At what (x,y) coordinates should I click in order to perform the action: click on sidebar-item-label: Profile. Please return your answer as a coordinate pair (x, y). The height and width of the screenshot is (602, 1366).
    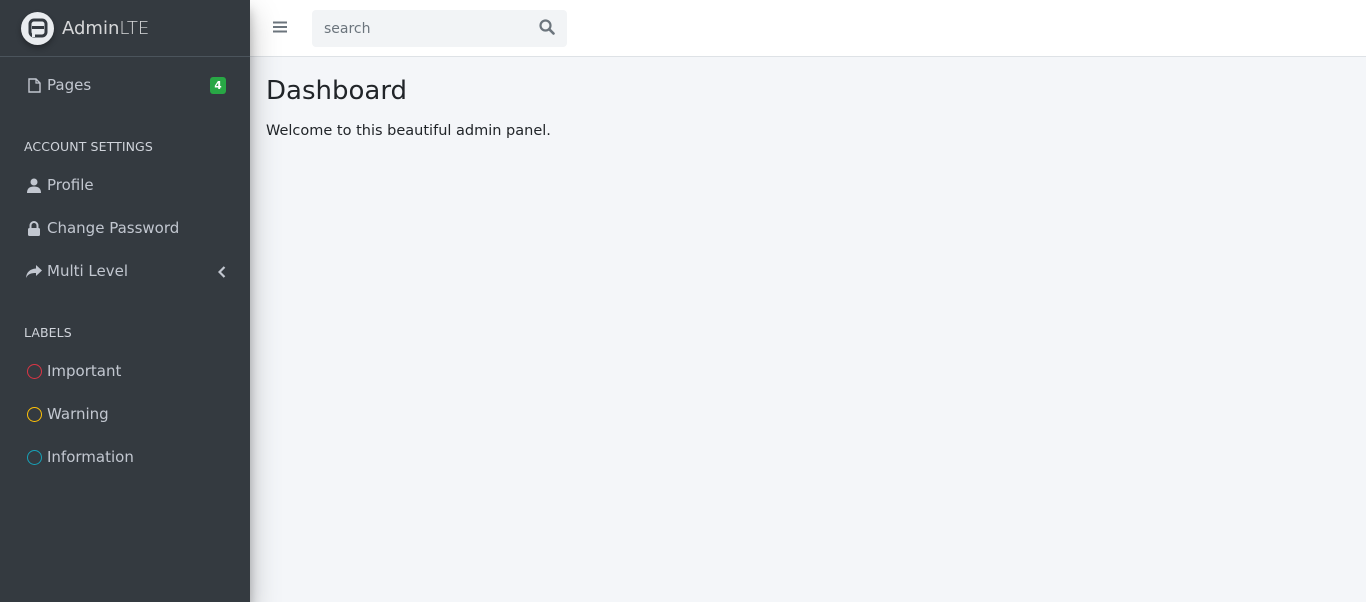
    Looking at the image, I should click on (70, 185).